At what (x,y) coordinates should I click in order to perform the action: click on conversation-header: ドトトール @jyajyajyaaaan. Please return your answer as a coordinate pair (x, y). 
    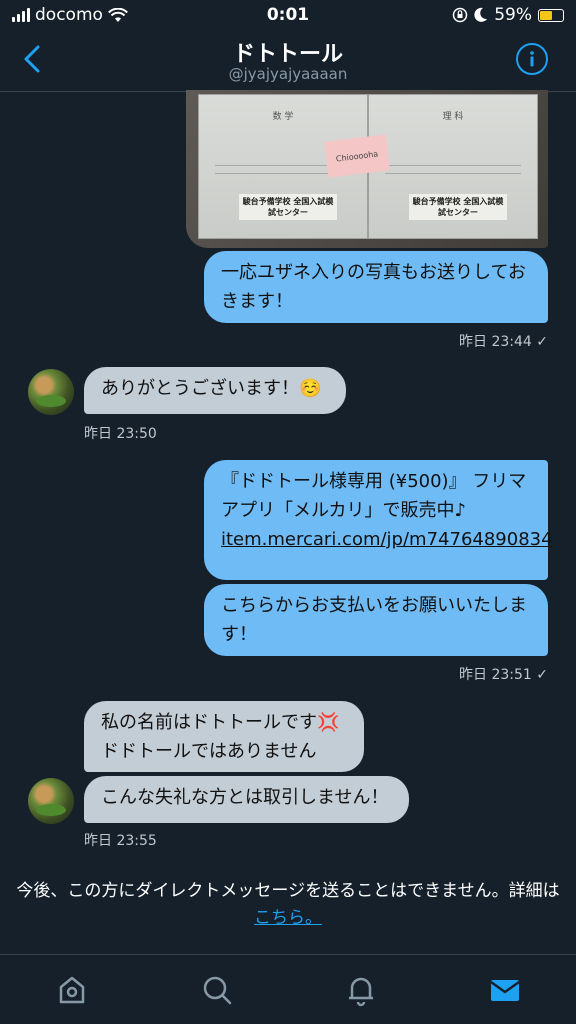
    Looking at the image, I should click on (288, 61).